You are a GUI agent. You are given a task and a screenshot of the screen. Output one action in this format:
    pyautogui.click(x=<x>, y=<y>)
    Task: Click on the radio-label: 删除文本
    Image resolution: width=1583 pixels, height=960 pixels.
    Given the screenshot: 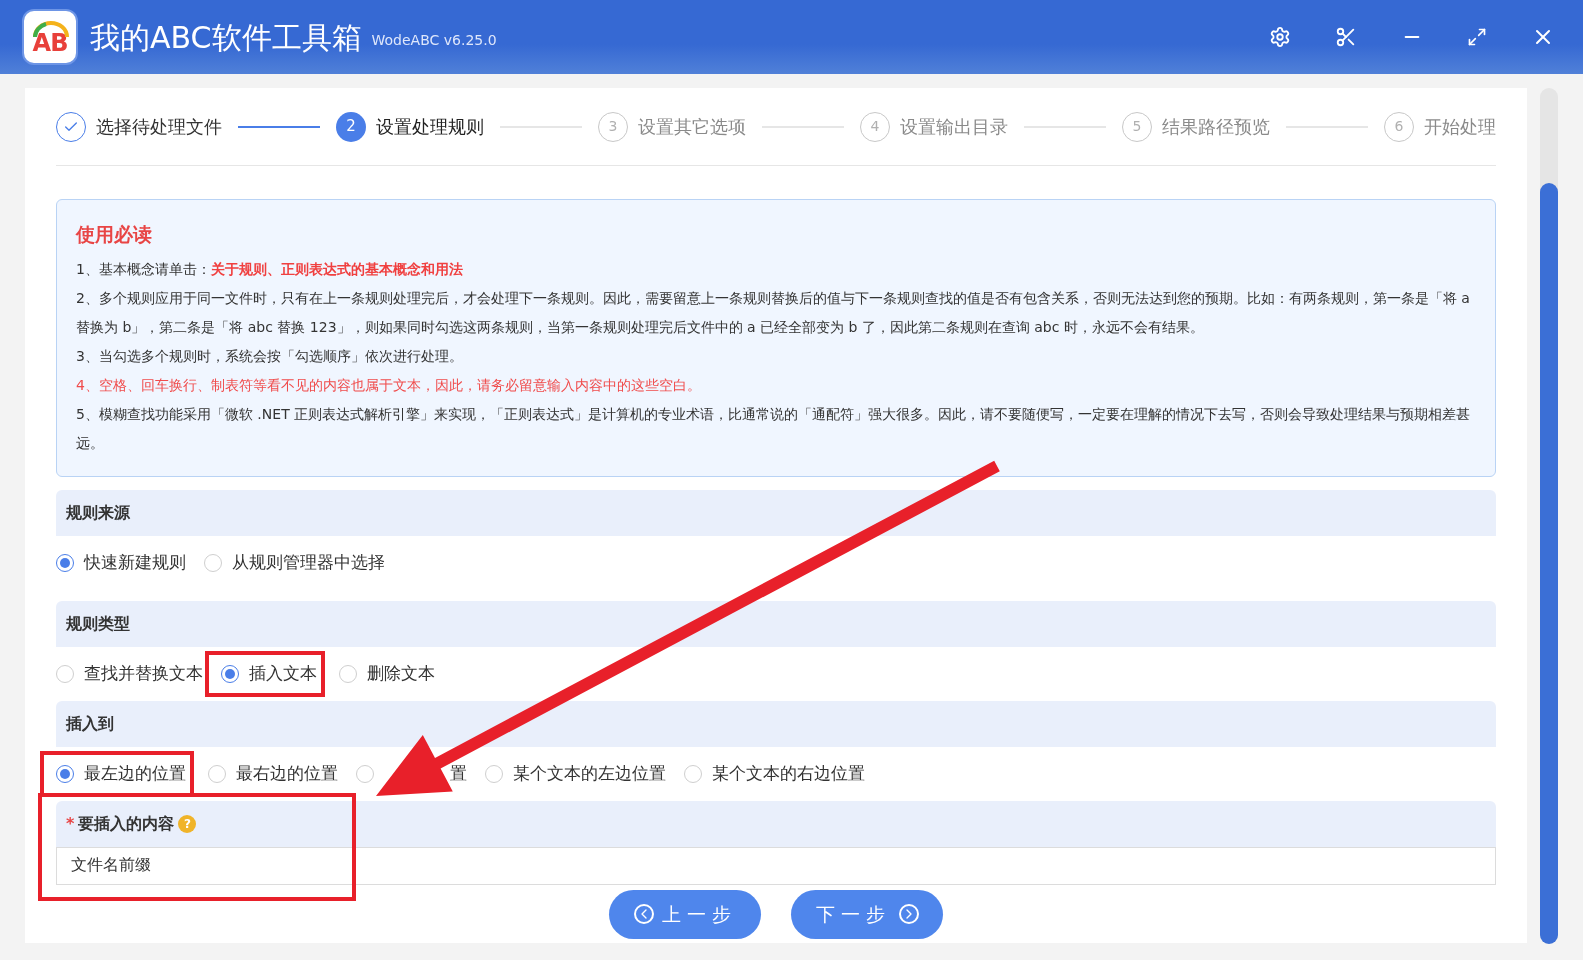 What is the action you would take?
    pyautogui.click(x=401, y=673)
    